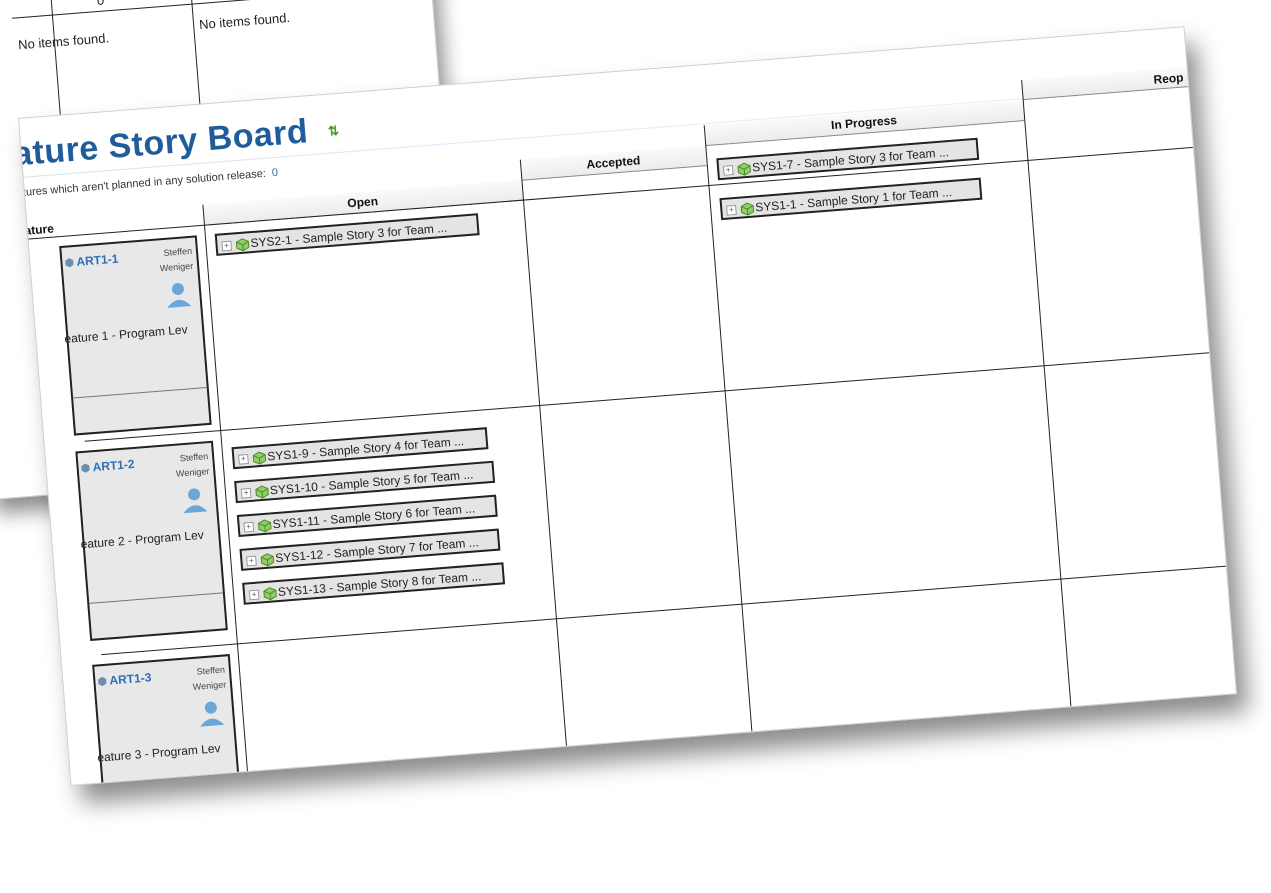 The image size is (1271, 893). I want to click on column-header-accepted: Accepted, so click(613, 163).